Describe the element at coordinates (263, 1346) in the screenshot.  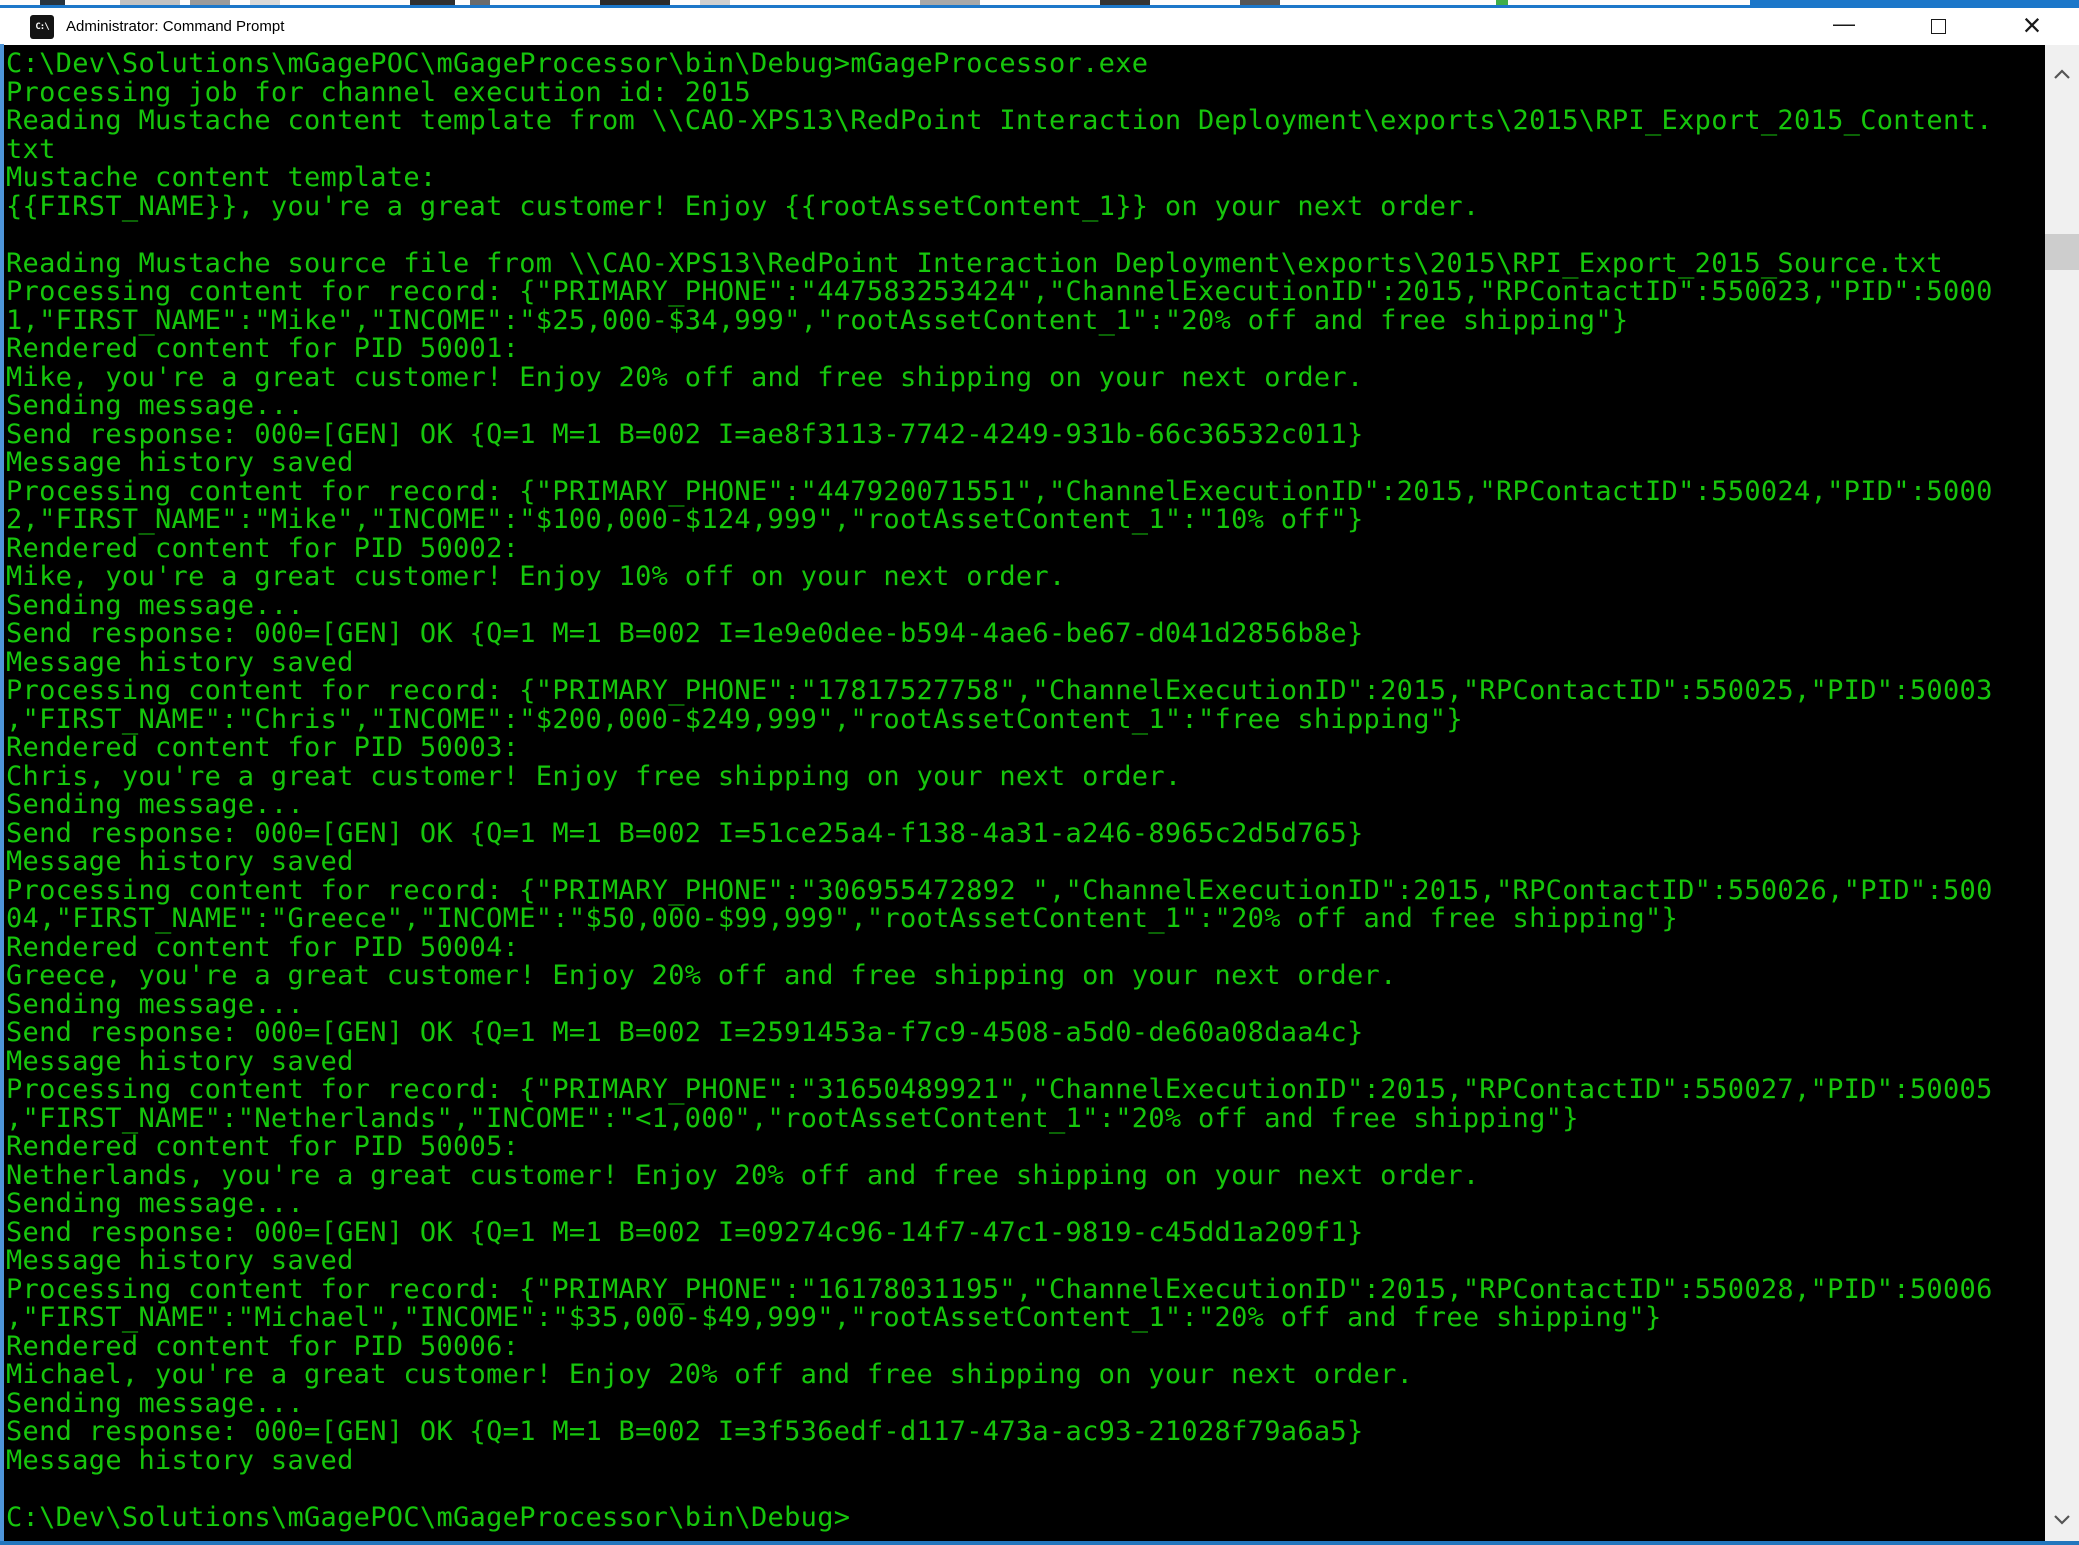
I see `console-line: Rendered content for PID 50006:` at that location.